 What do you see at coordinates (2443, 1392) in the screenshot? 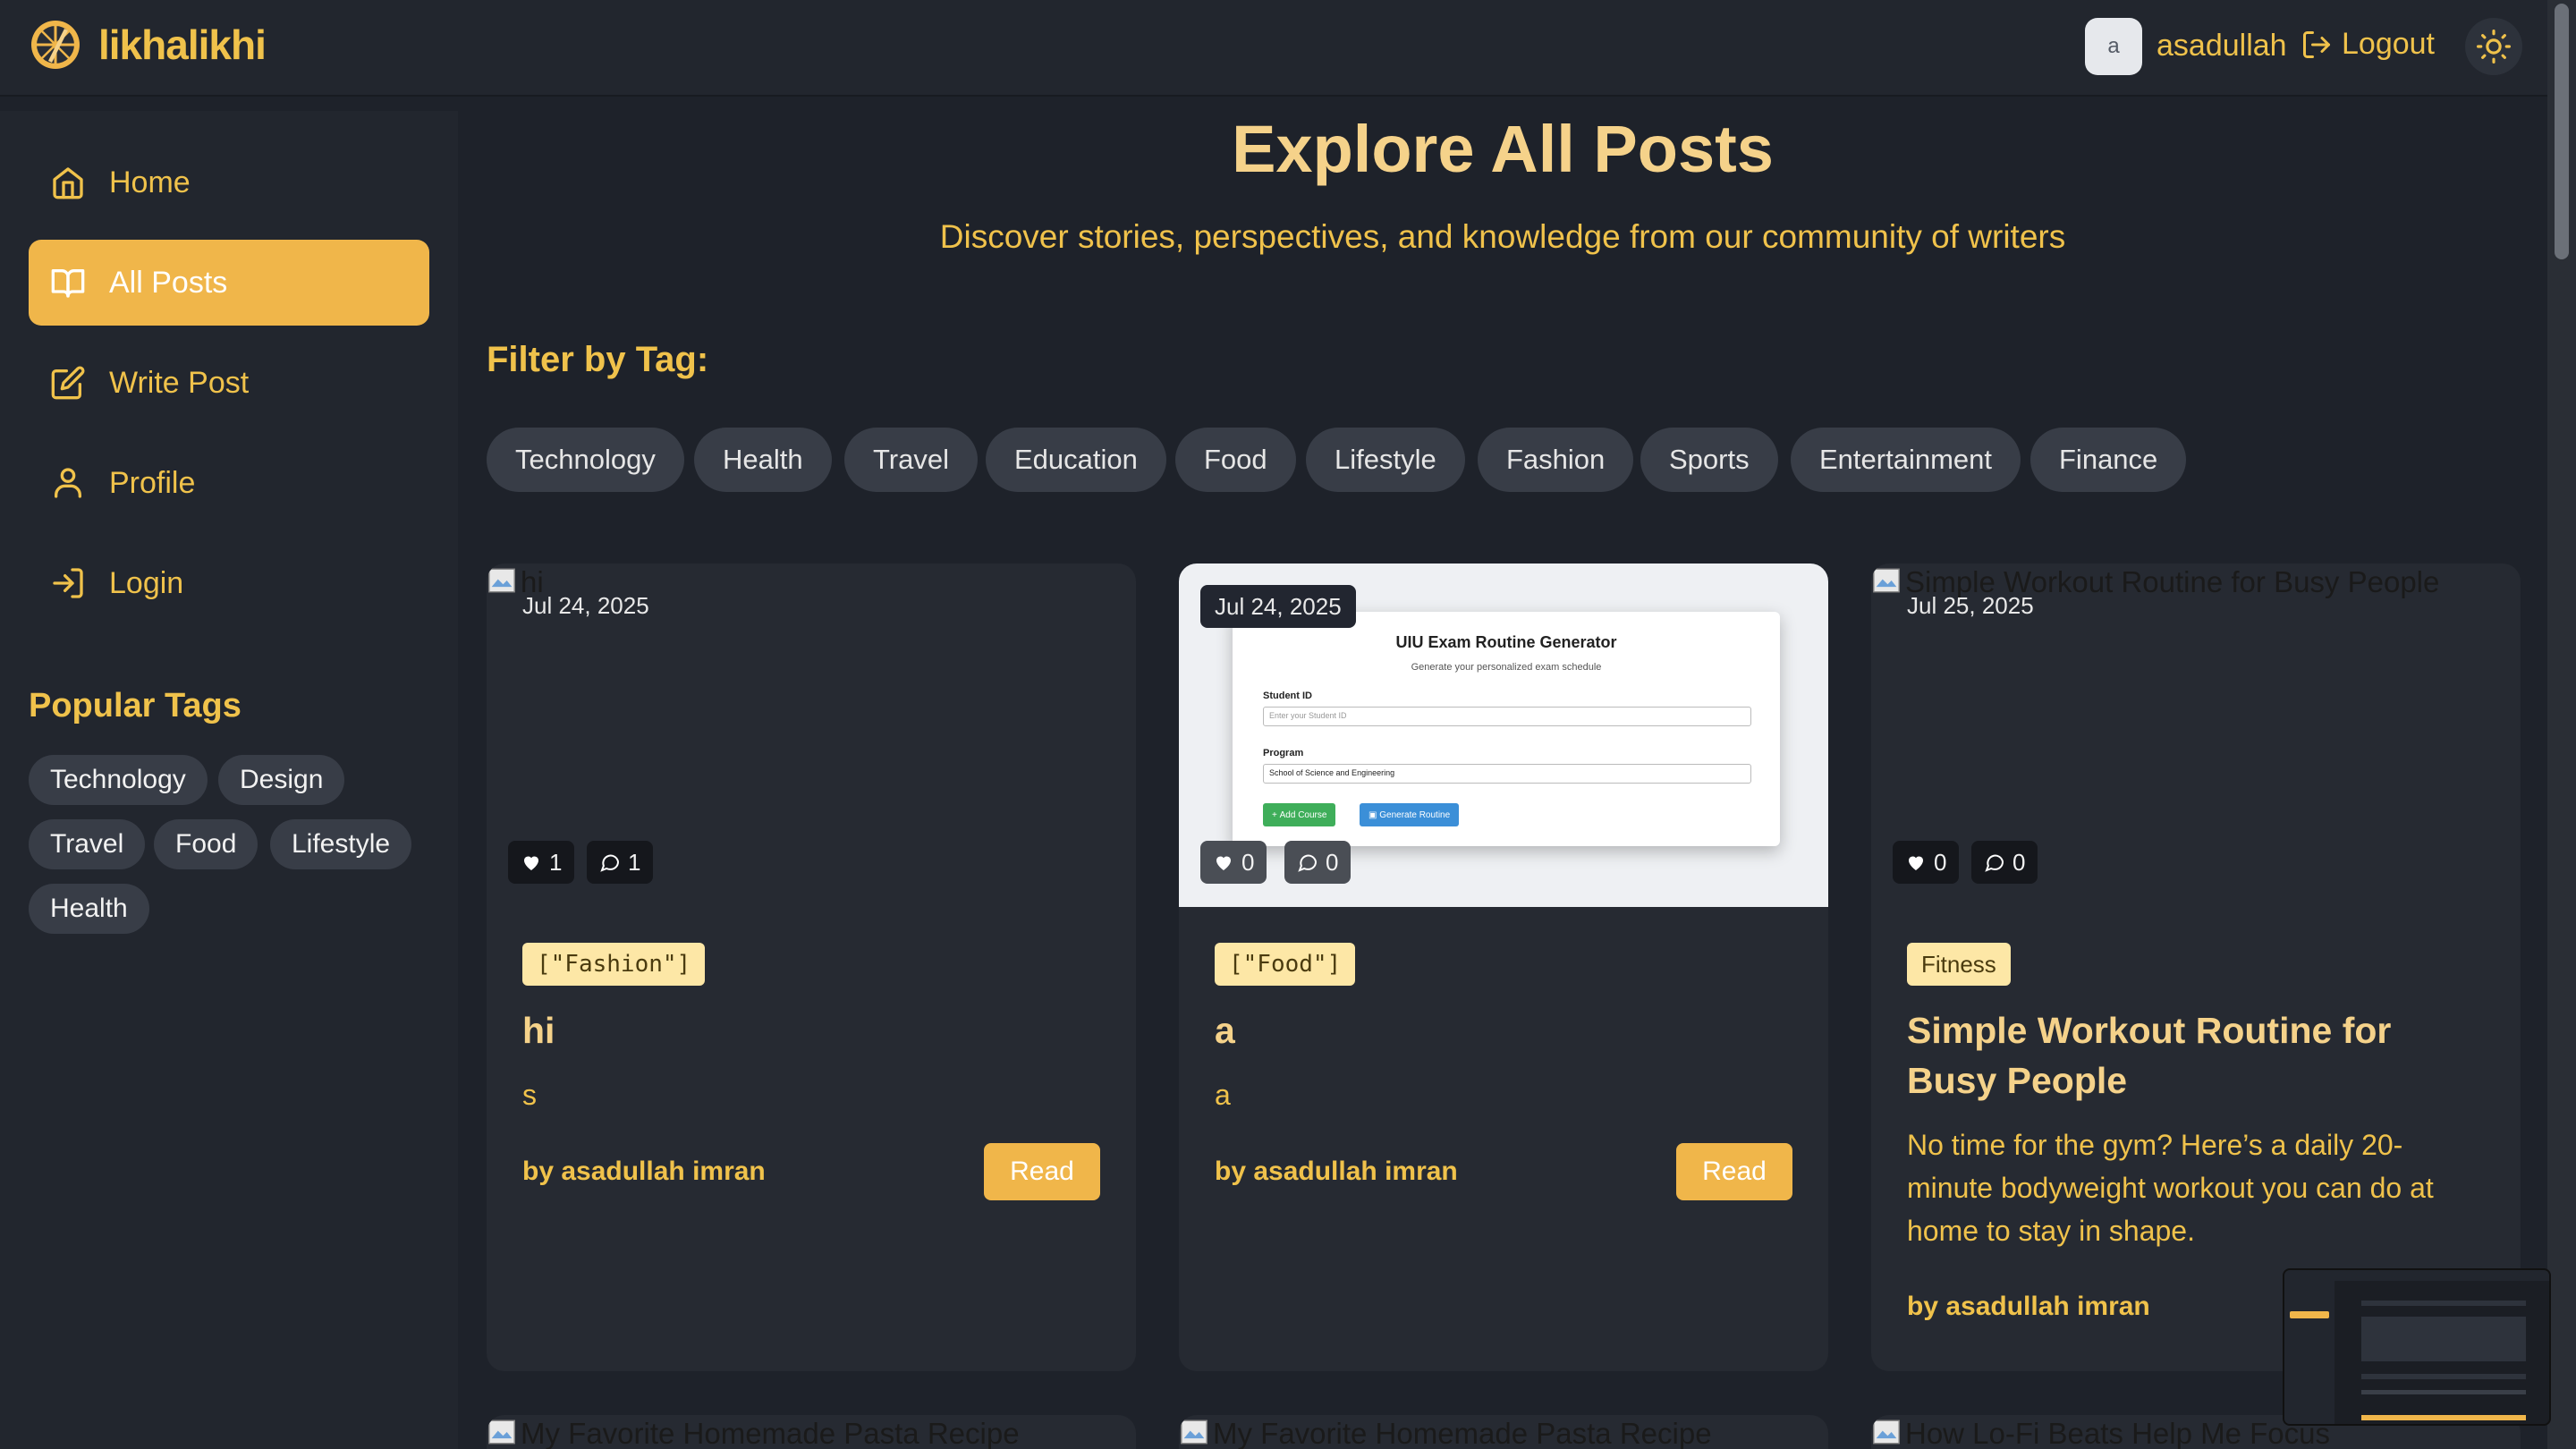
I see `thumbnail-tags` at bounding box center [2443, 1392].